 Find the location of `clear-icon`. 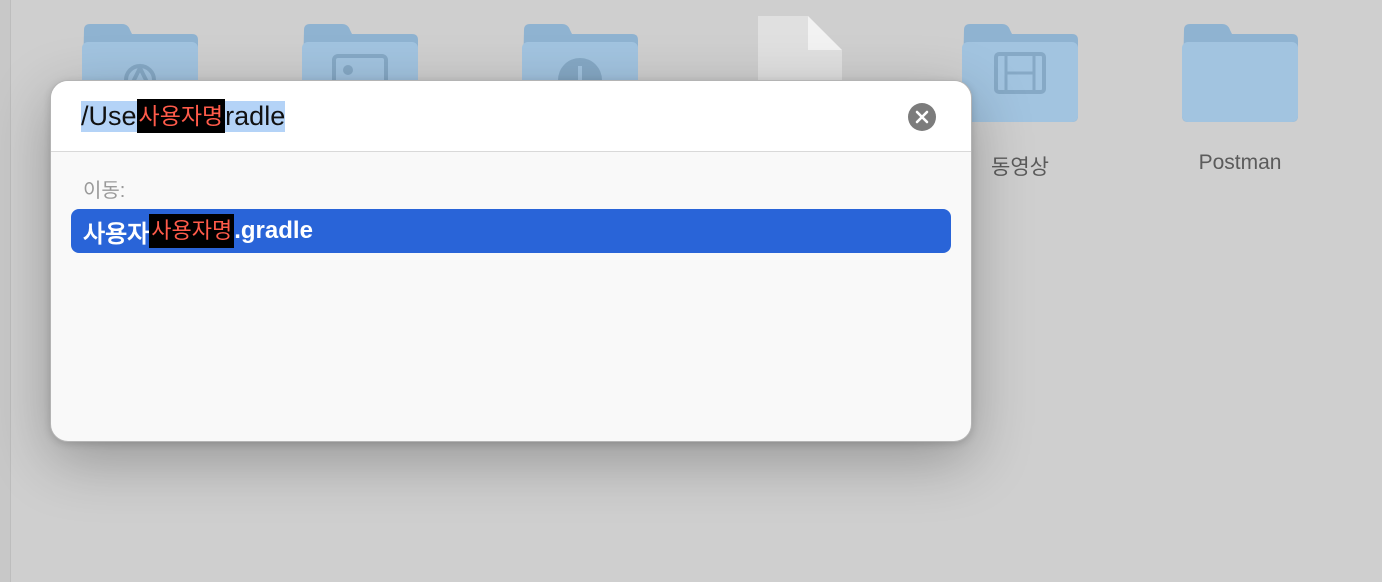

clear-icon is located at coordinates (922, 117).